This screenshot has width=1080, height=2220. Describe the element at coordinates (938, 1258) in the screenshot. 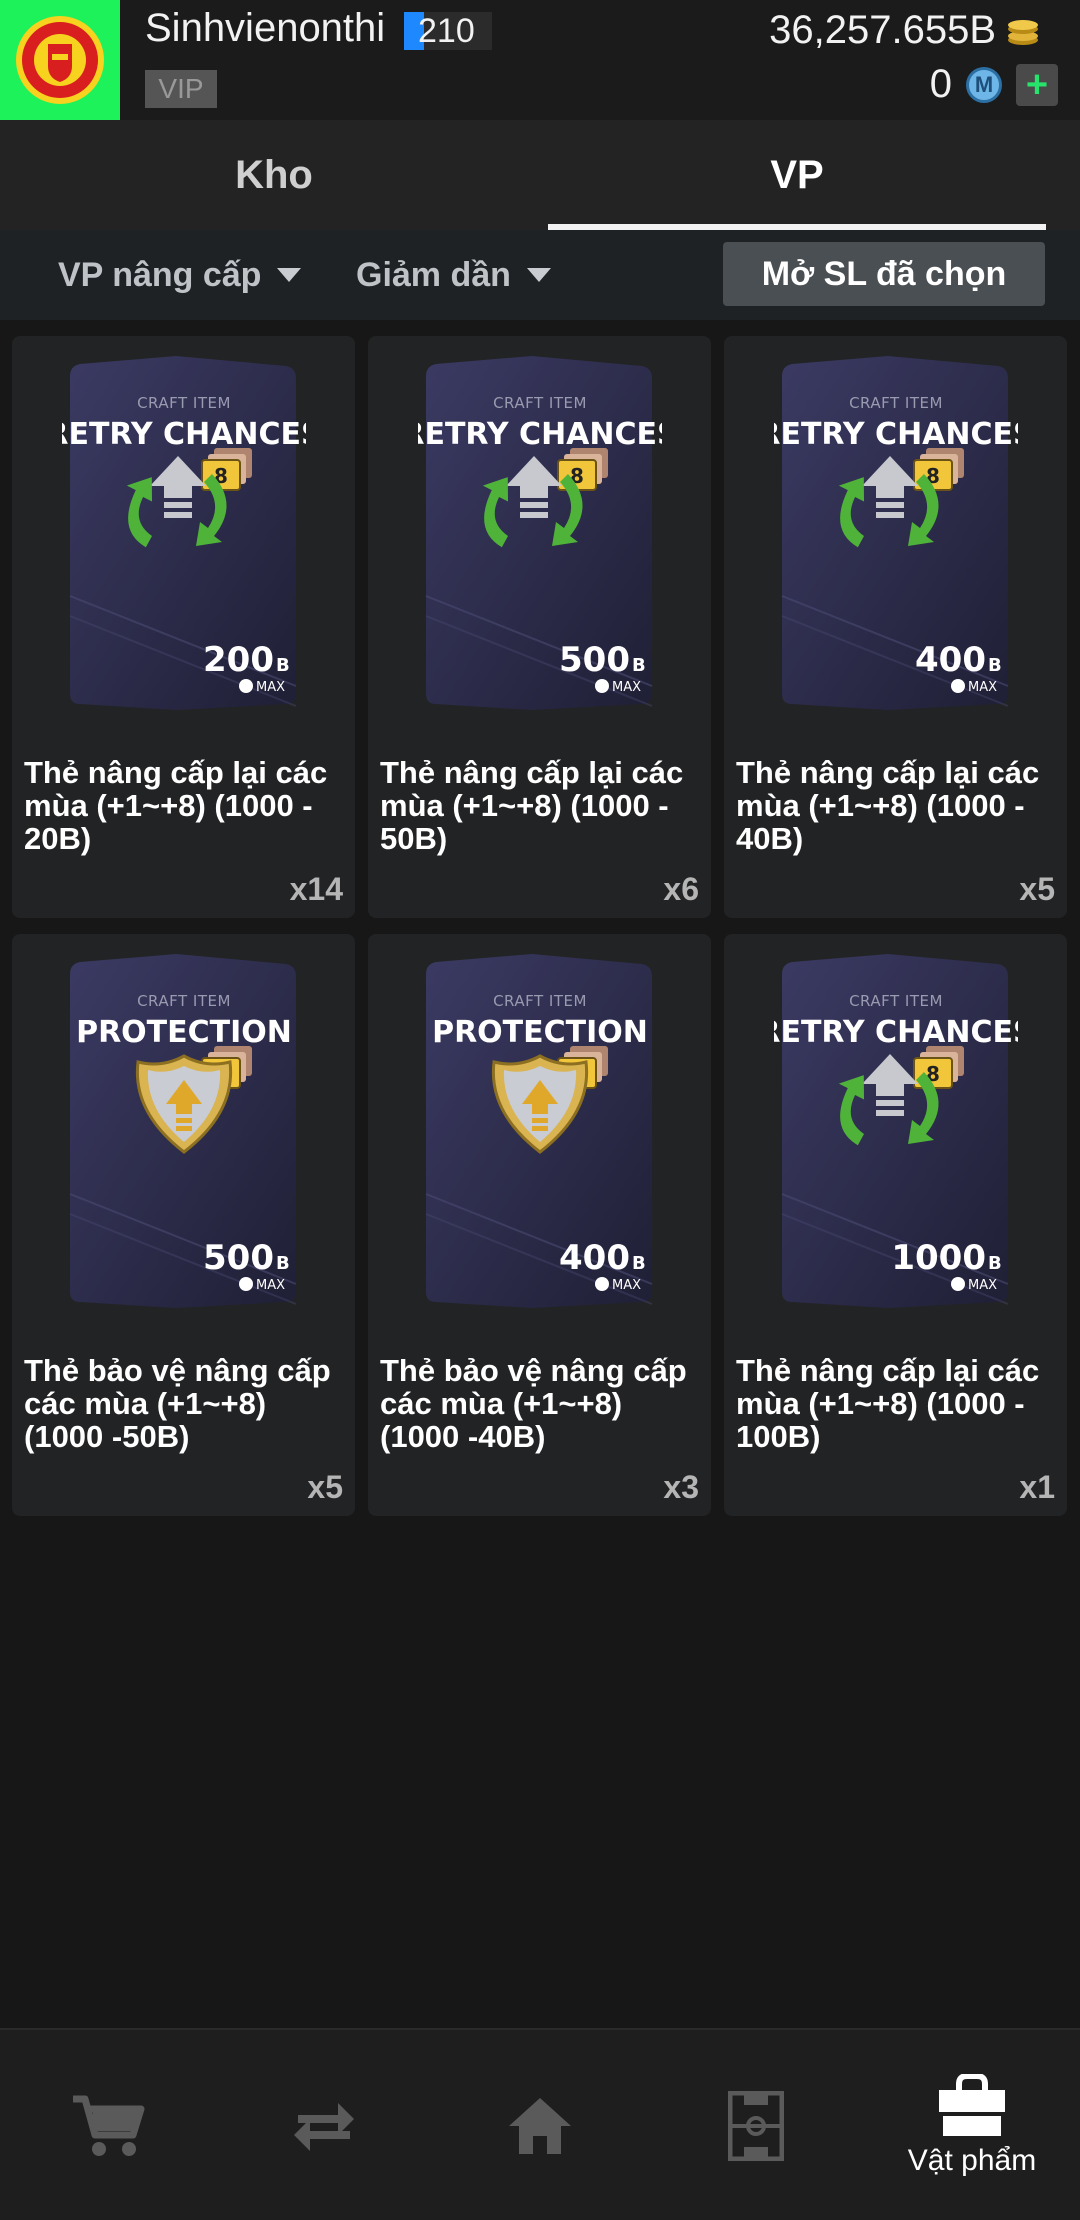

I see `card-value: 1000` at that location.